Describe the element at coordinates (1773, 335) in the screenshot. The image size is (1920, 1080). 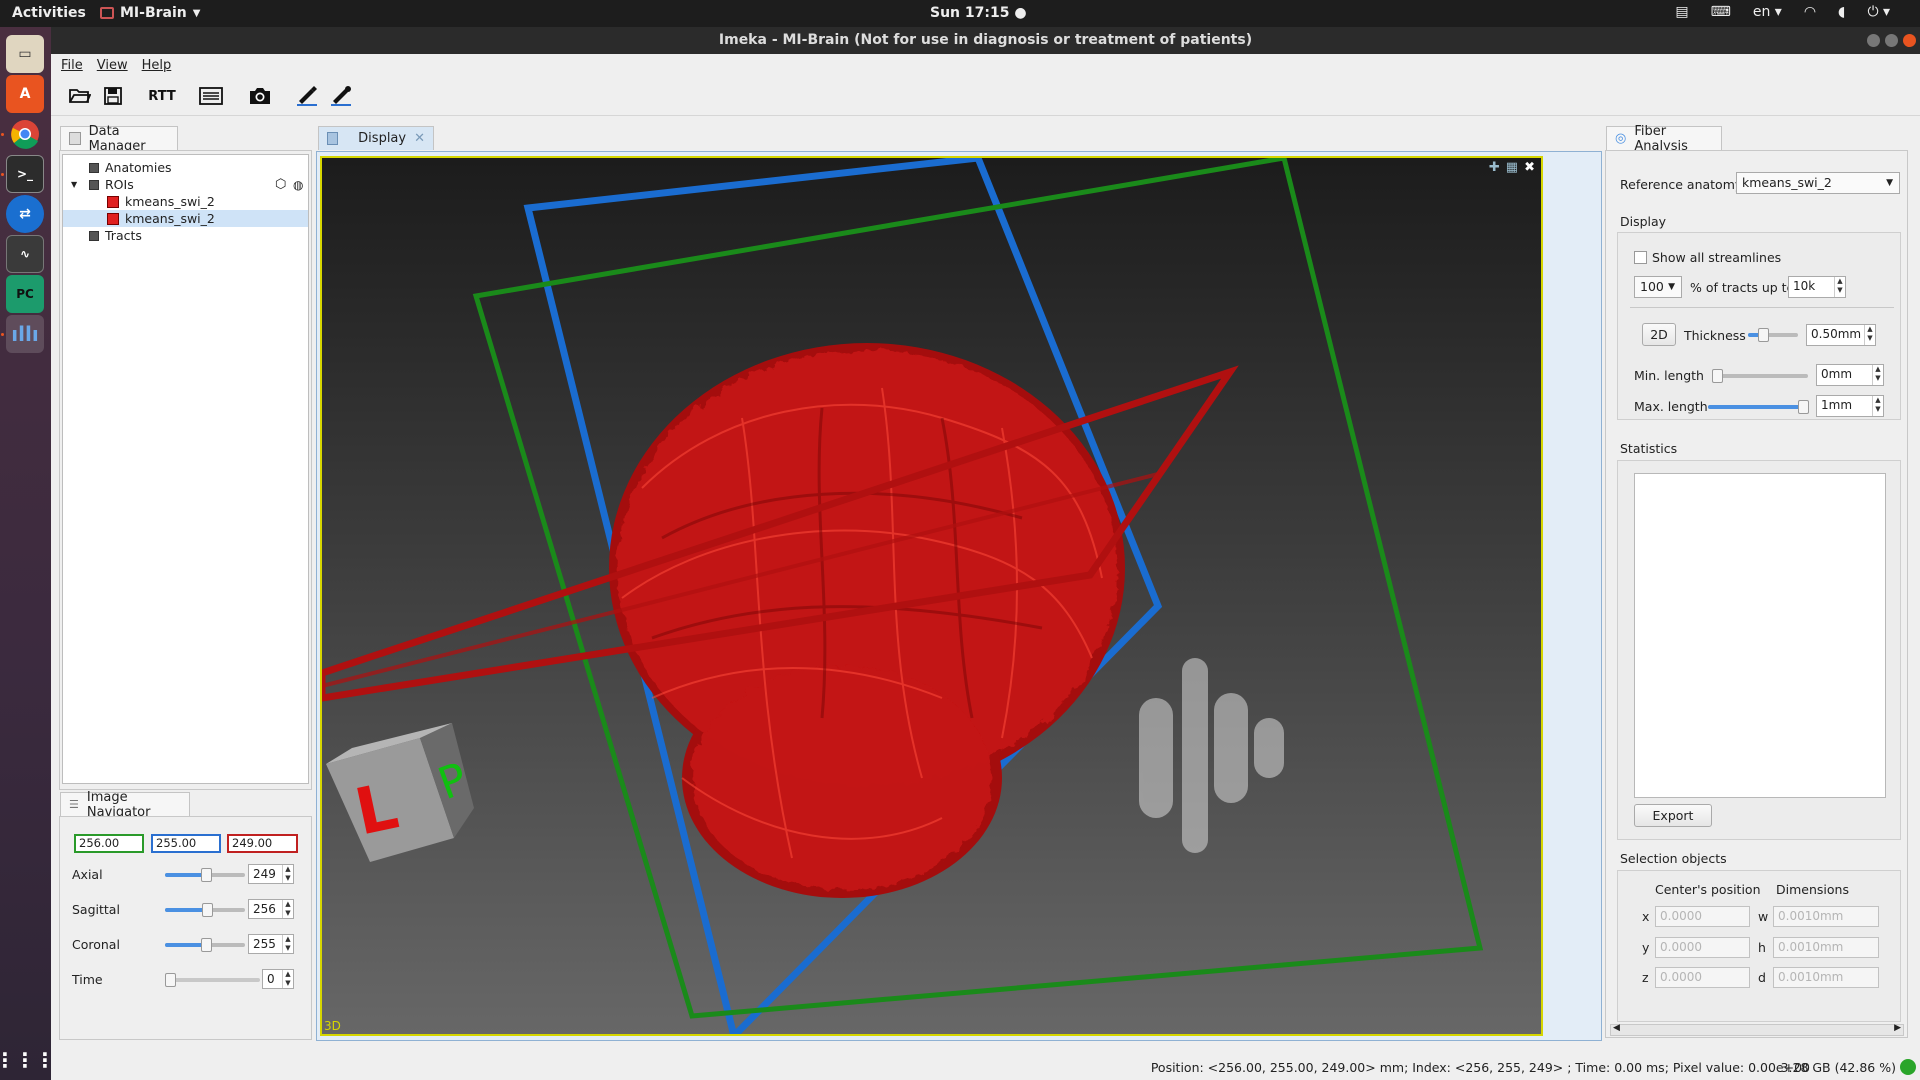
I see `thickness-slider` at that location.